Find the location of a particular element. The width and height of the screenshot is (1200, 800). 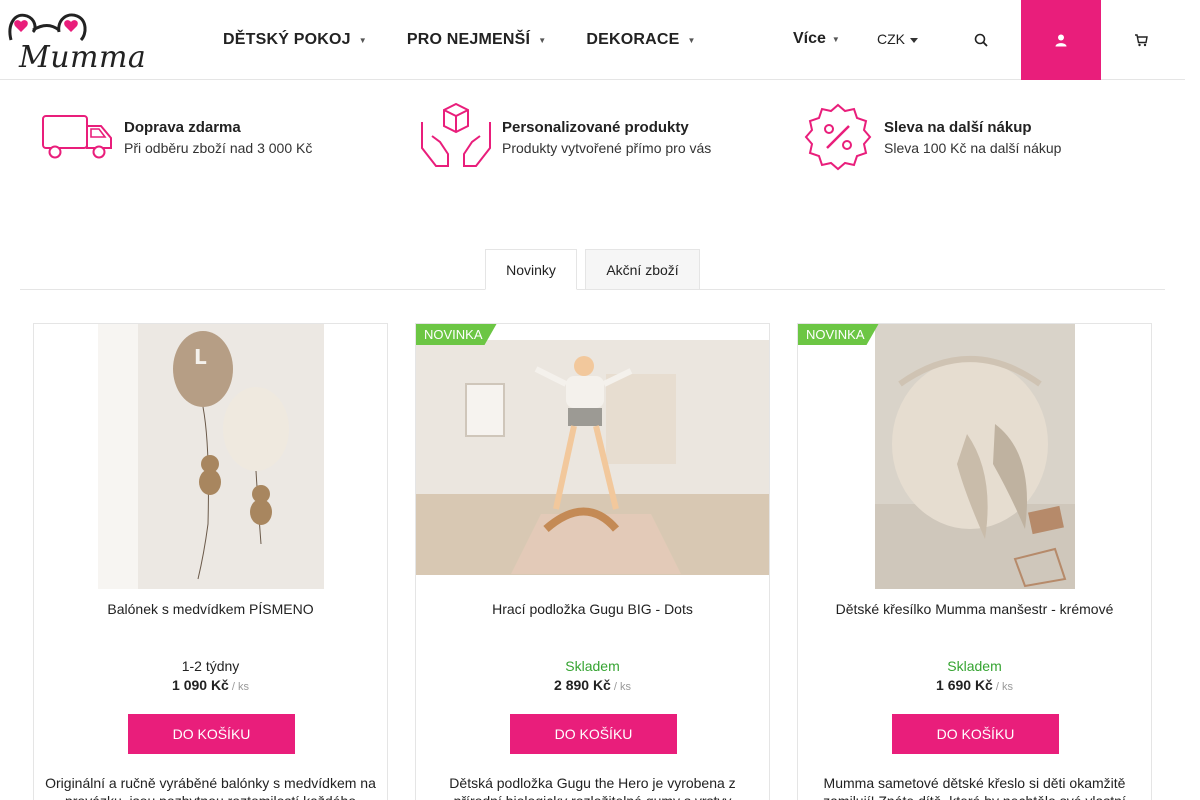

main-nav: DĚTSKÝ POKOJ ▼ PRO NEJMENŠÍ ▼ DEKORACE ▼ is located at coordinates (479, 40).